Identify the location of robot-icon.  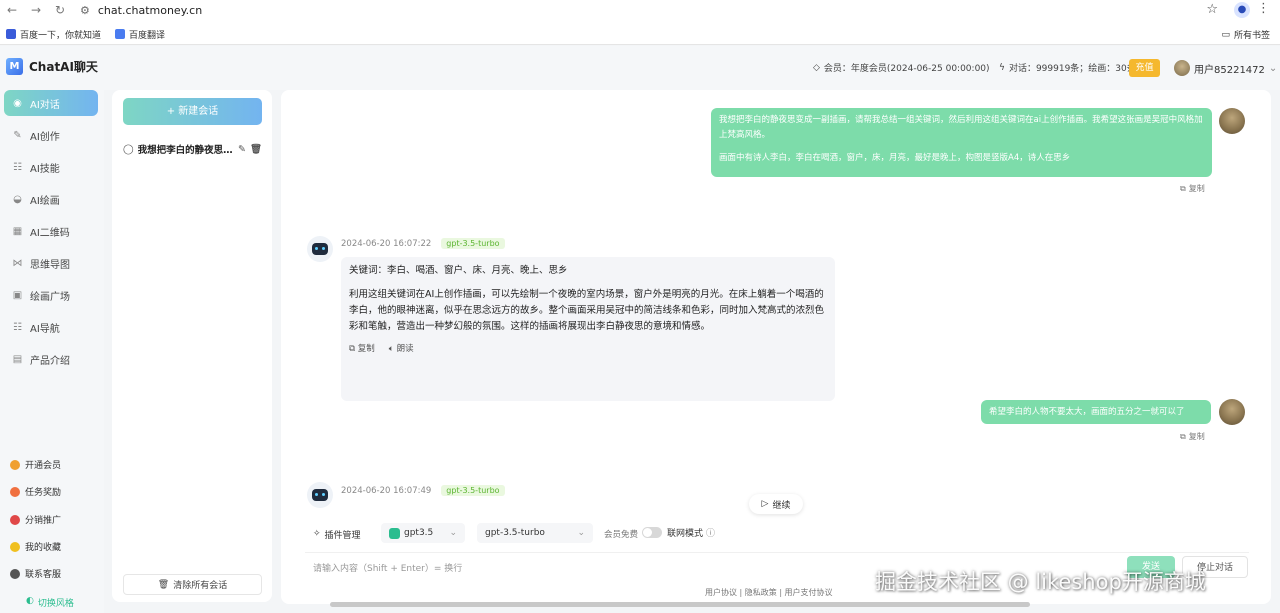
(320, 495).